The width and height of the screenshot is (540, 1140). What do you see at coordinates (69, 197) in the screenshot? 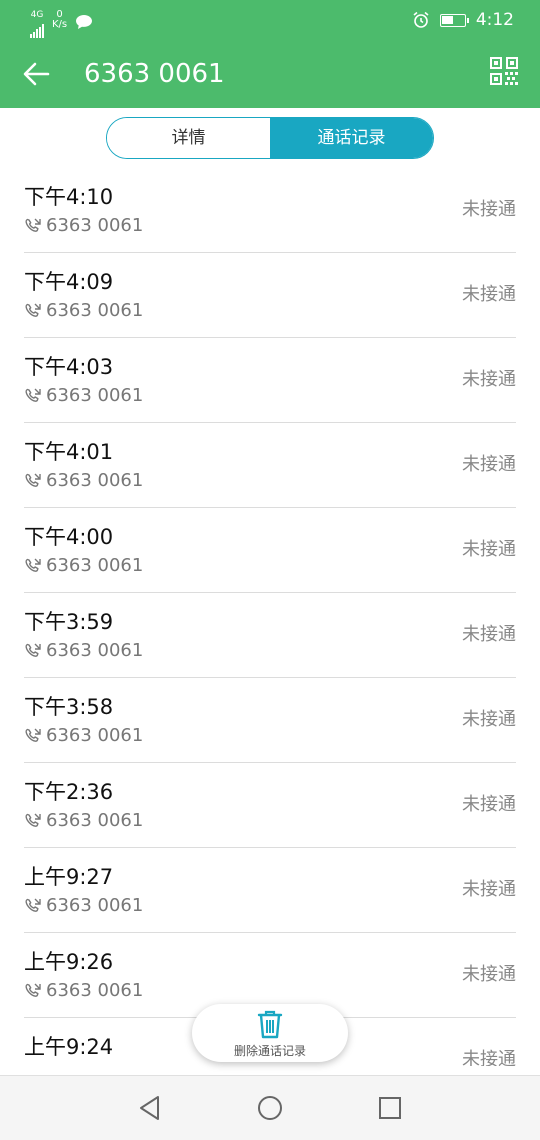
I see `call-time: 下午4:10` at bounding box center [69, 197].